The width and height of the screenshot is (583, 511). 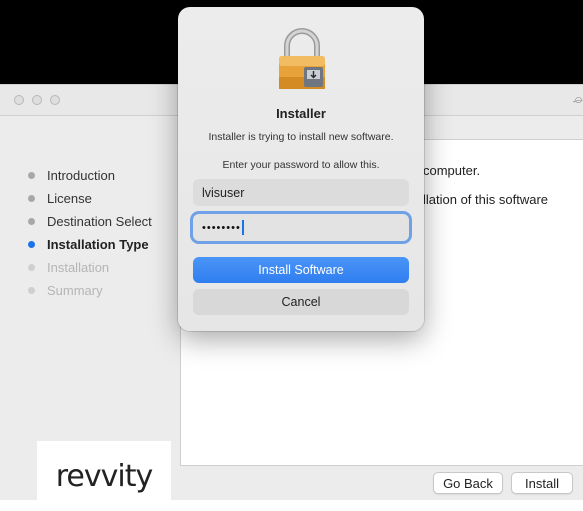 I want to click on dialog-prompt: Enter your password to allow this., so click(x=301, y=165).